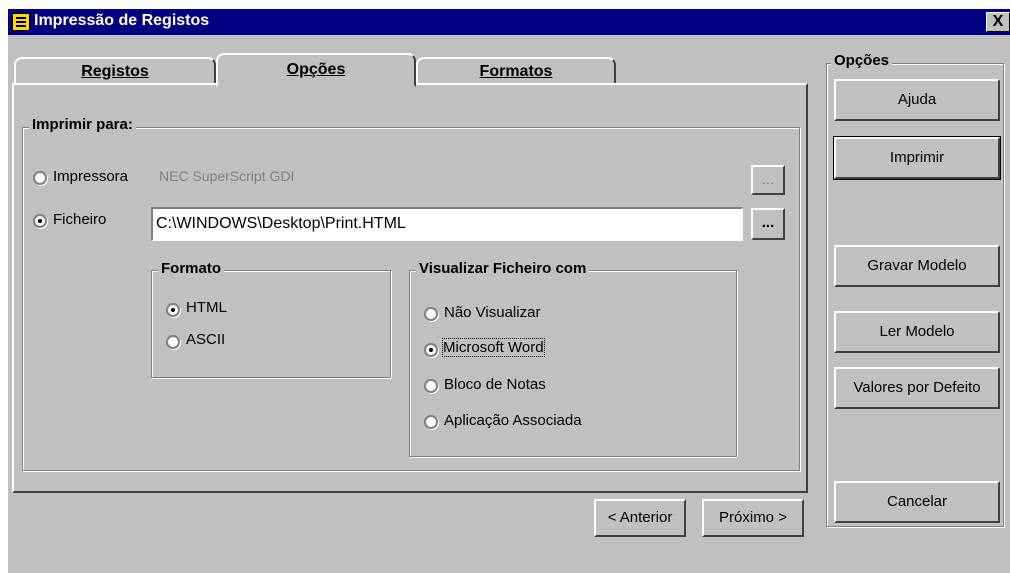 The width and height of the screenshot is (1010, 573). I want to click on print-button: Imprimir, so click(917, 158).